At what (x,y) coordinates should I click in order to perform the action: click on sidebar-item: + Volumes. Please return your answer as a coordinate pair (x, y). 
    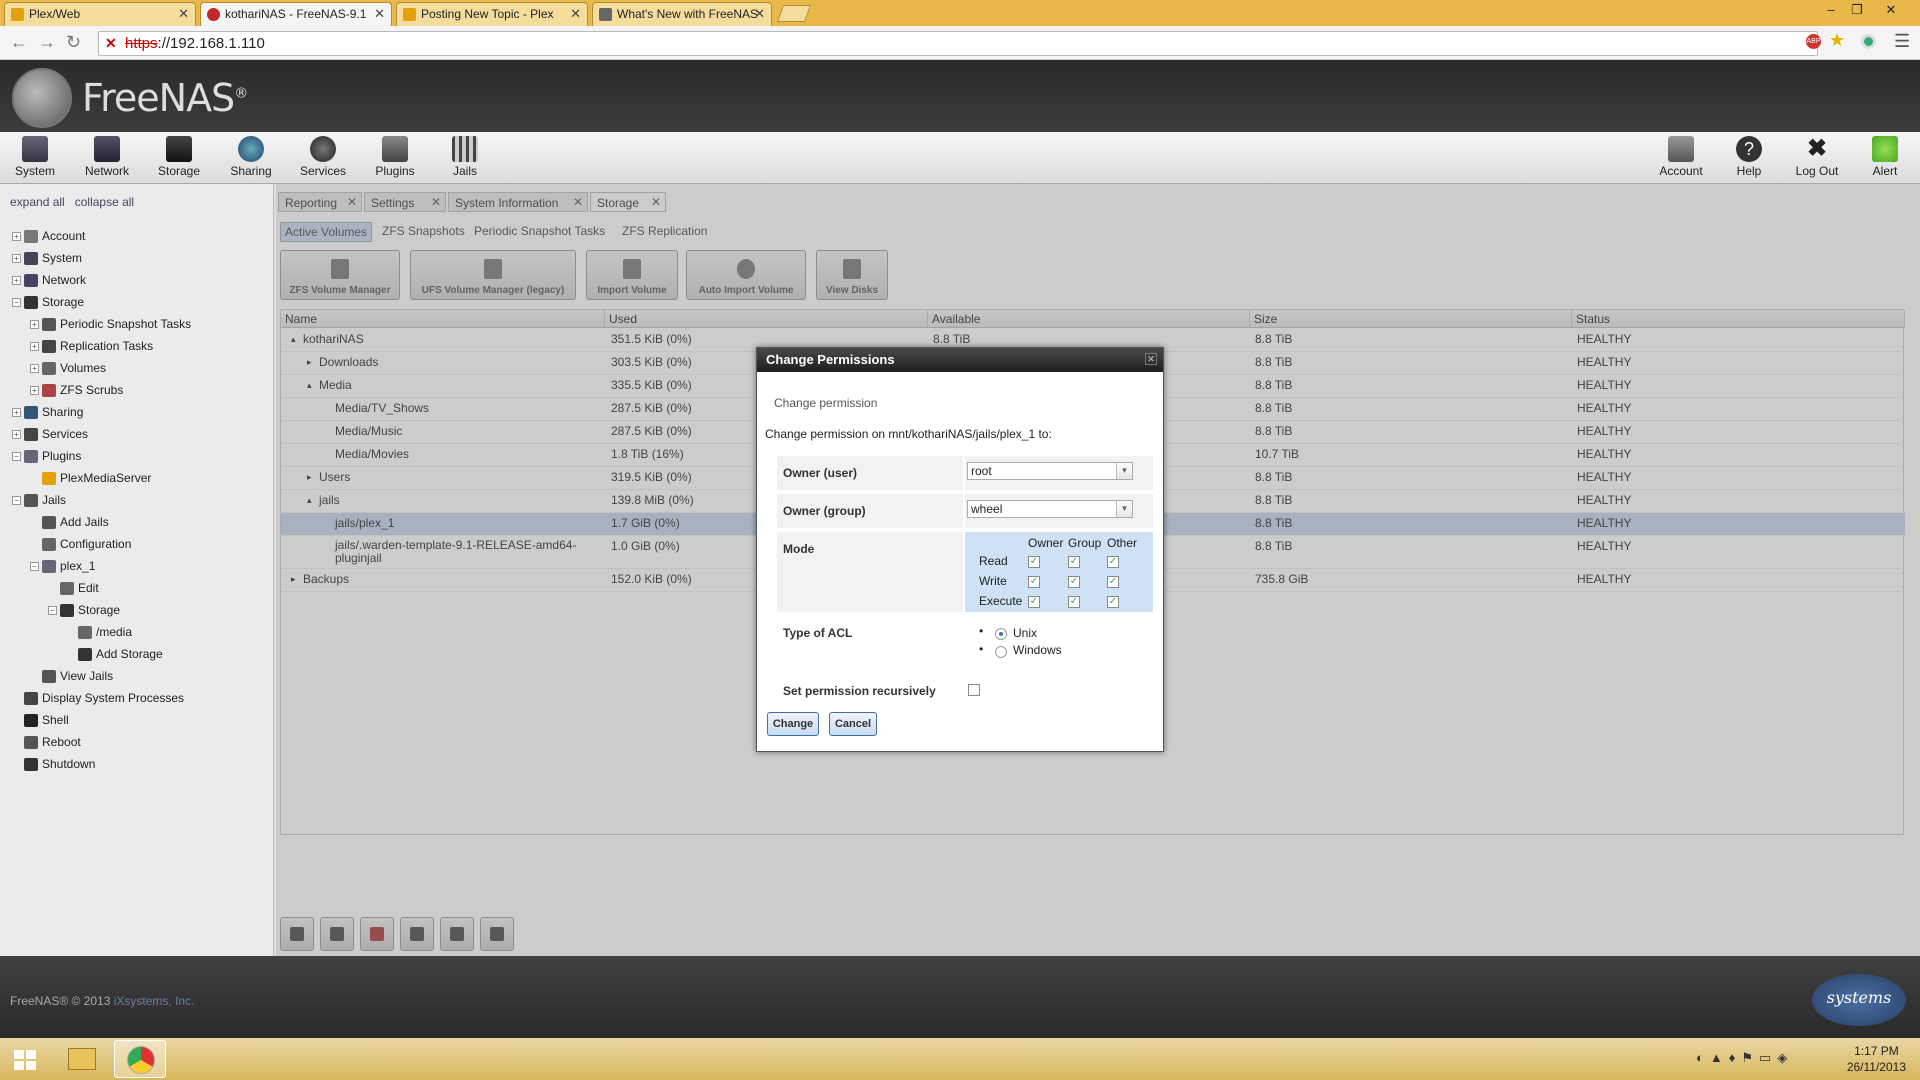
    Looking at the image, I should click on (68, 368).